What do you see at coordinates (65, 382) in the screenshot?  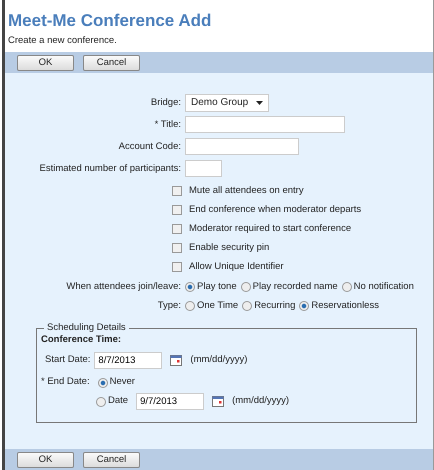 I see `field-label: * End Date:` at bounding box center [65, 382].